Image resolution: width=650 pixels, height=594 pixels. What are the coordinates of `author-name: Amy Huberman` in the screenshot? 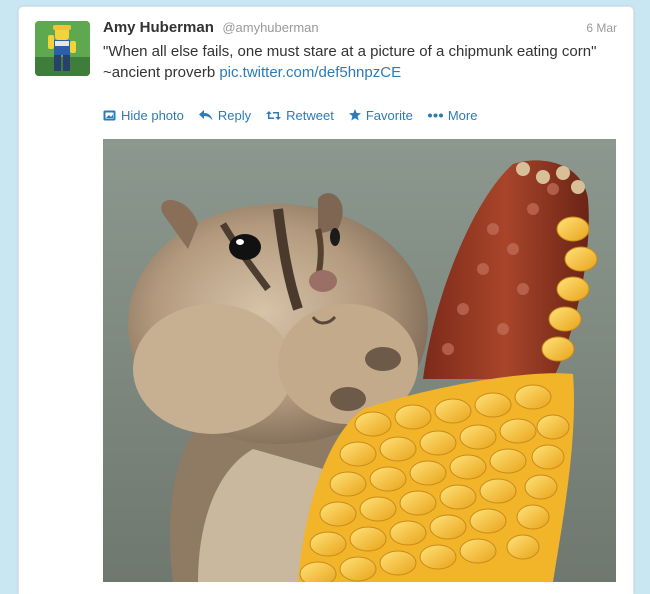 It's located at (158, 27).